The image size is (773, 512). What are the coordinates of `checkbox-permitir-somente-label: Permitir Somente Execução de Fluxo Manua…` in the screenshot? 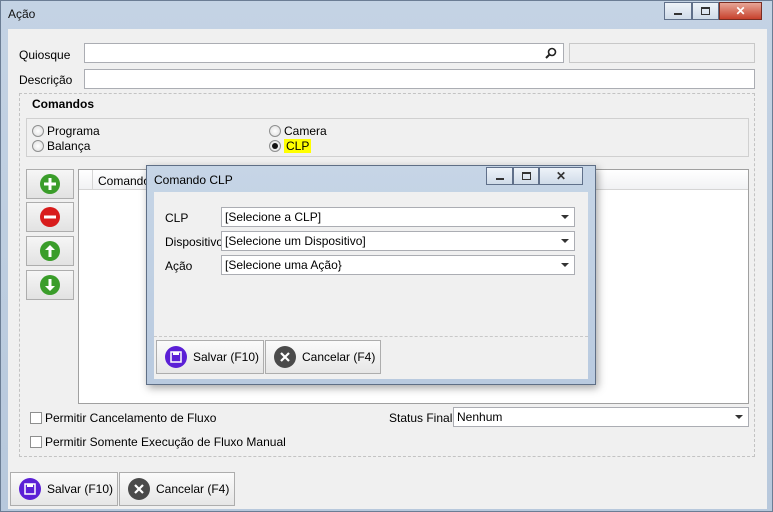 It's located at (165, 442).